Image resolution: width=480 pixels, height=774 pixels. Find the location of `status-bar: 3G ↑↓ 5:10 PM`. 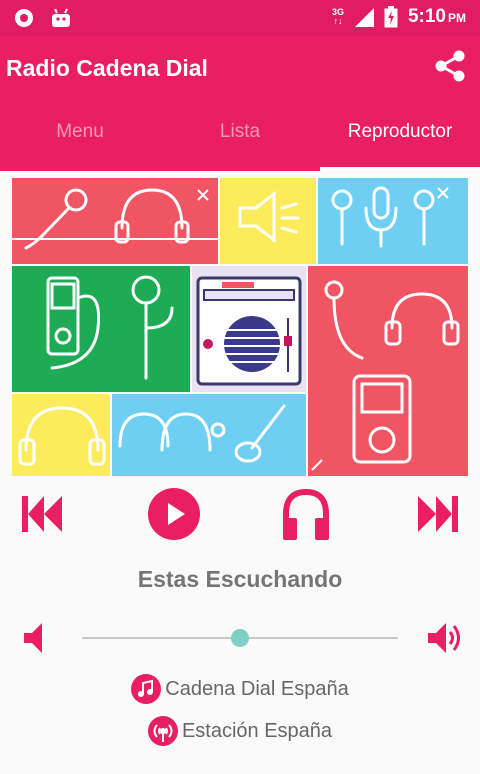

status-bar: 3G ↑↓ 5:10 PM is located at coordinates (240, 18).